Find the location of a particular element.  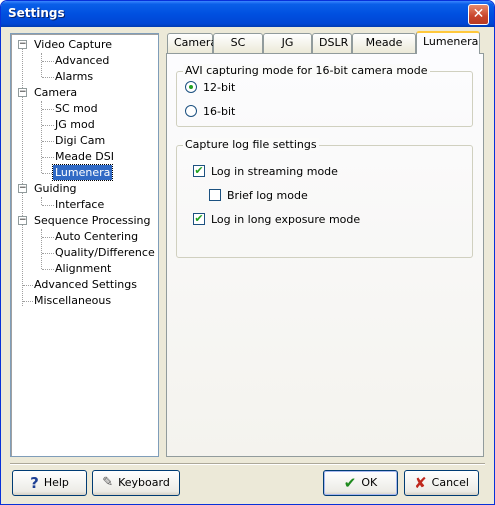

close-button: ✕ is located at coordinates (478, 14).